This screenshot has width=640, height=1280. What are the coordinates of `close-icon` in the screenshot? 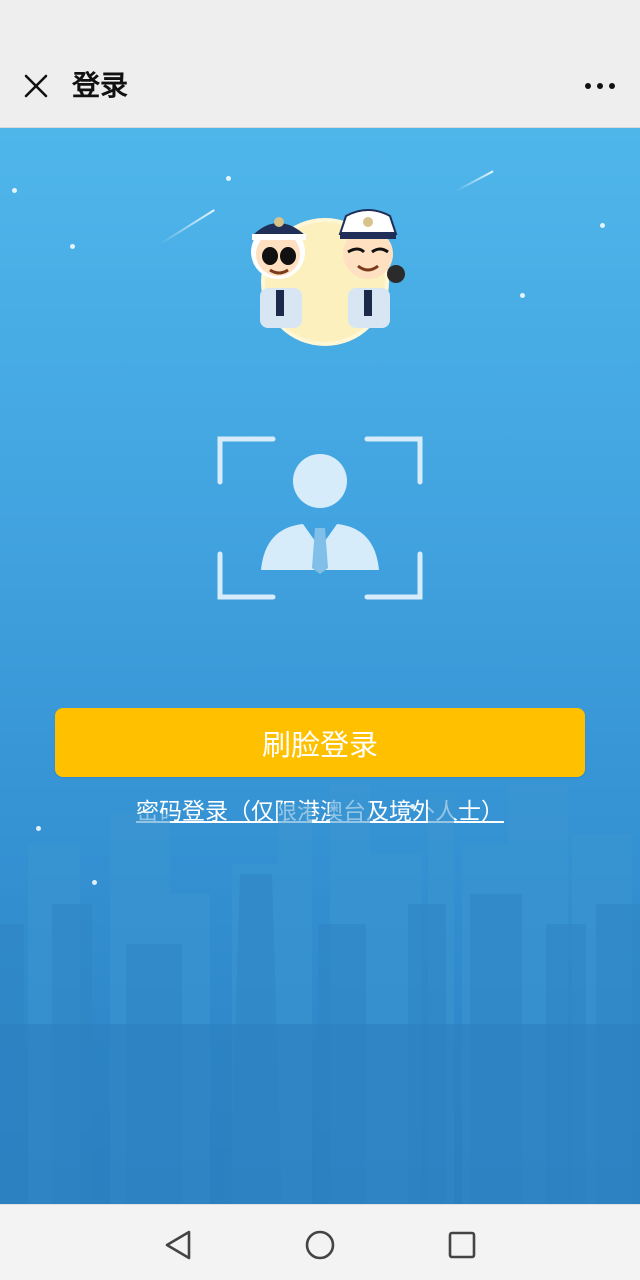 It's located at (36, 86).